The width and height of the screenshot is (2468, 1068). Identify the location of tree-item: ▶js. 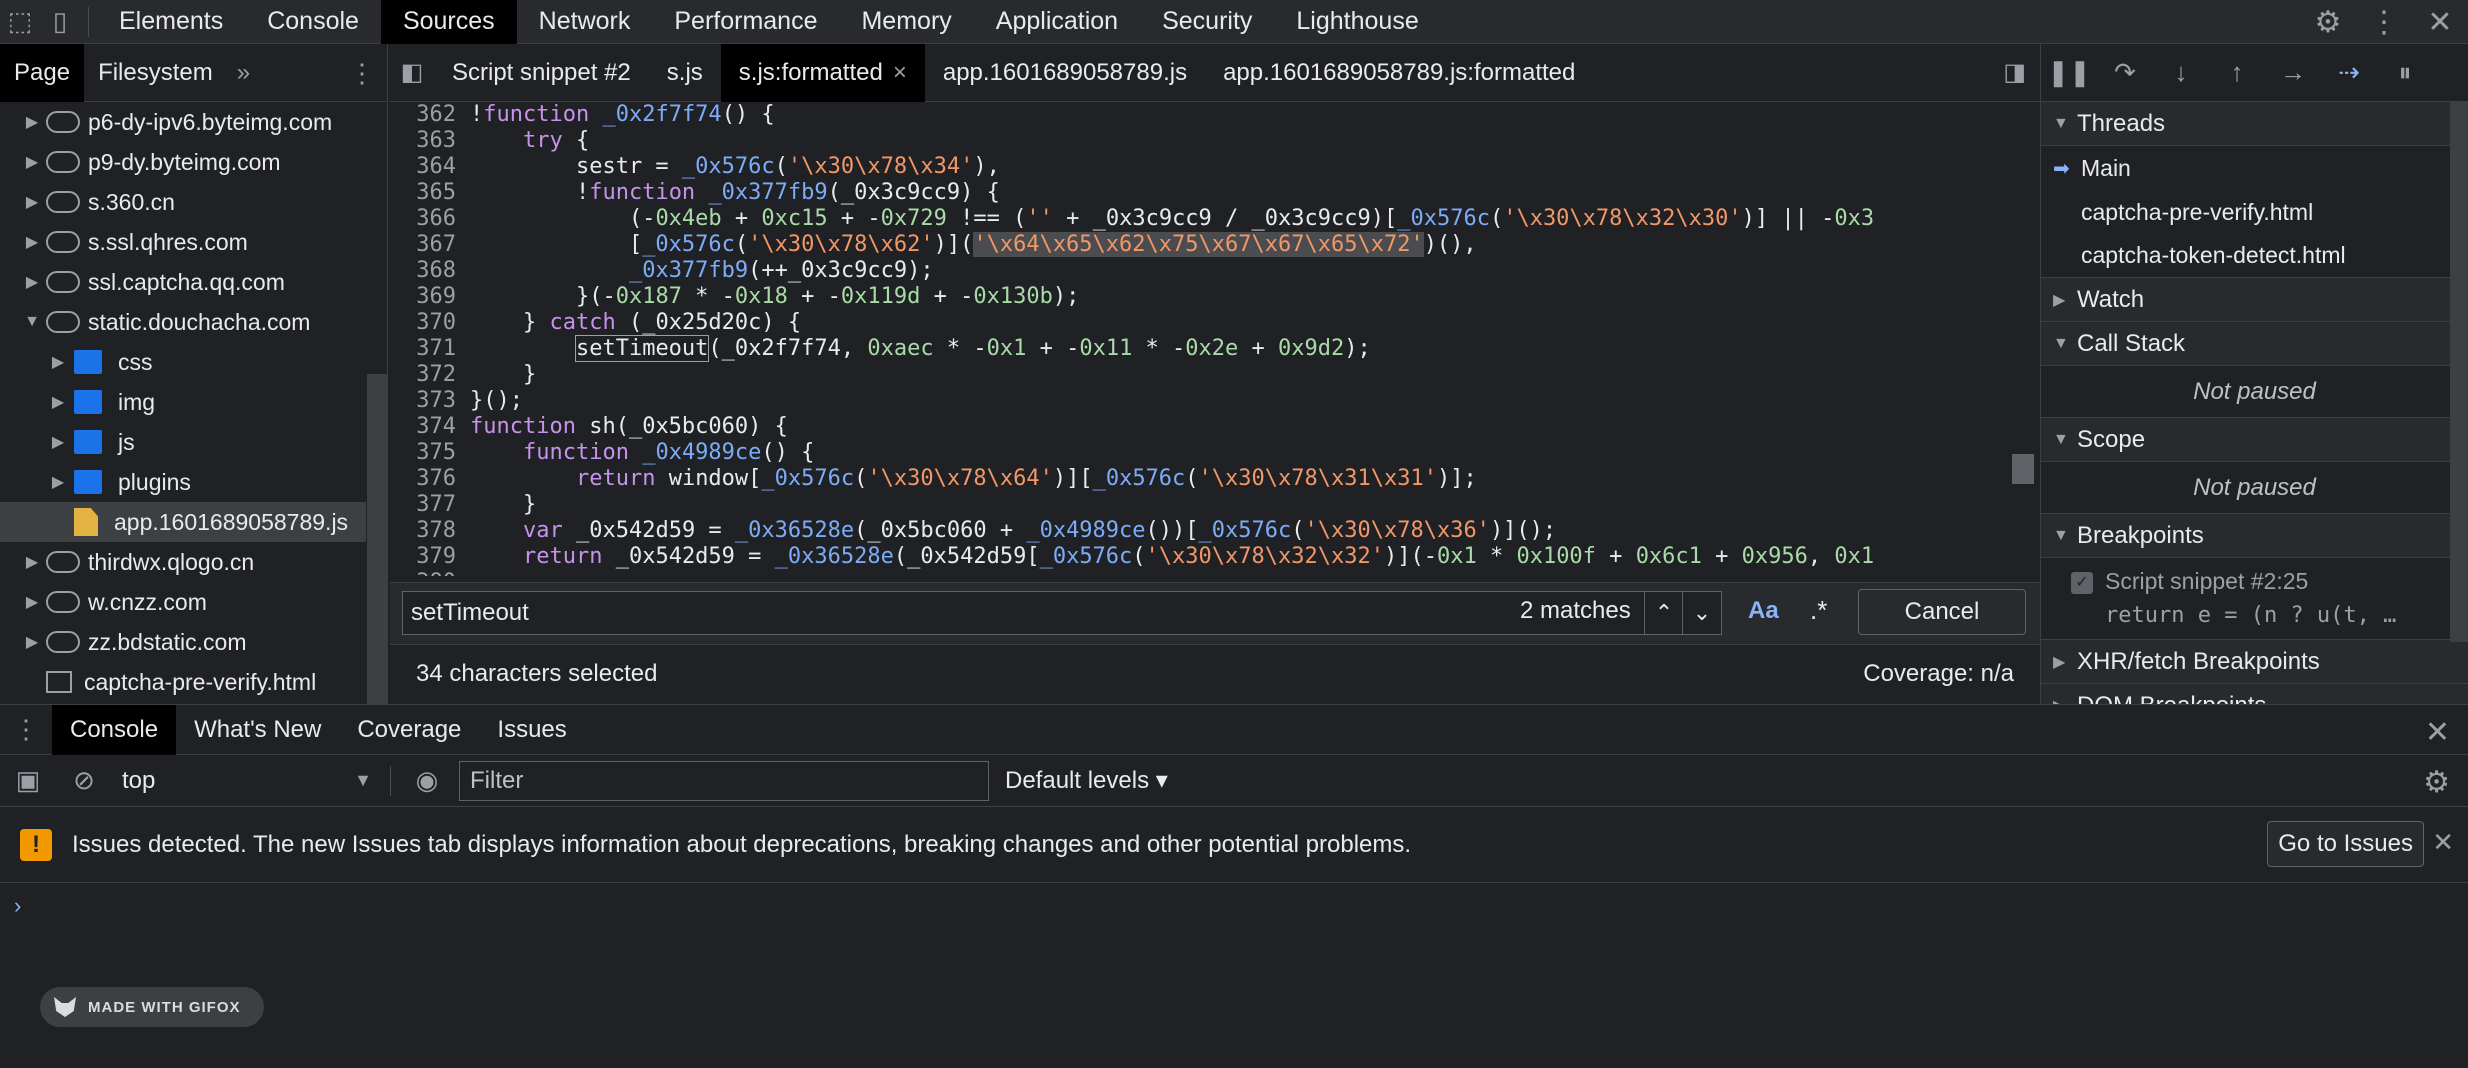
(183, 442).